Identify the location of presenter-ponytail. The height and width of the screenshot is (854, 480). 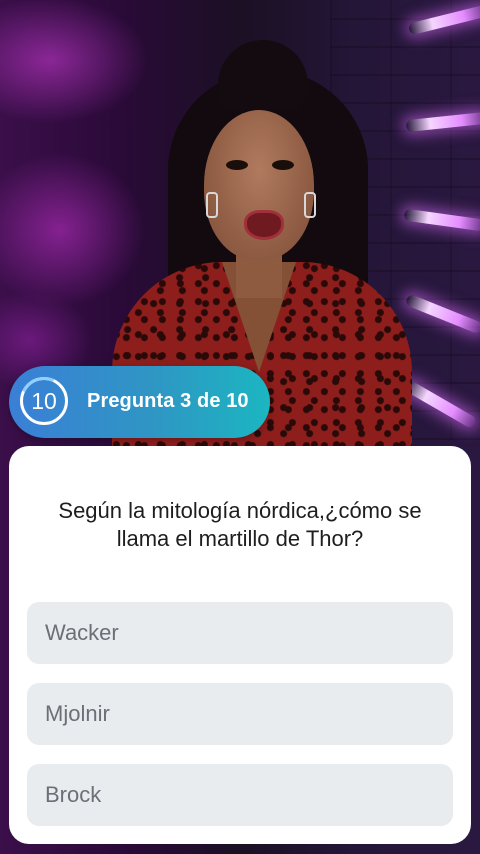
(263, 75).